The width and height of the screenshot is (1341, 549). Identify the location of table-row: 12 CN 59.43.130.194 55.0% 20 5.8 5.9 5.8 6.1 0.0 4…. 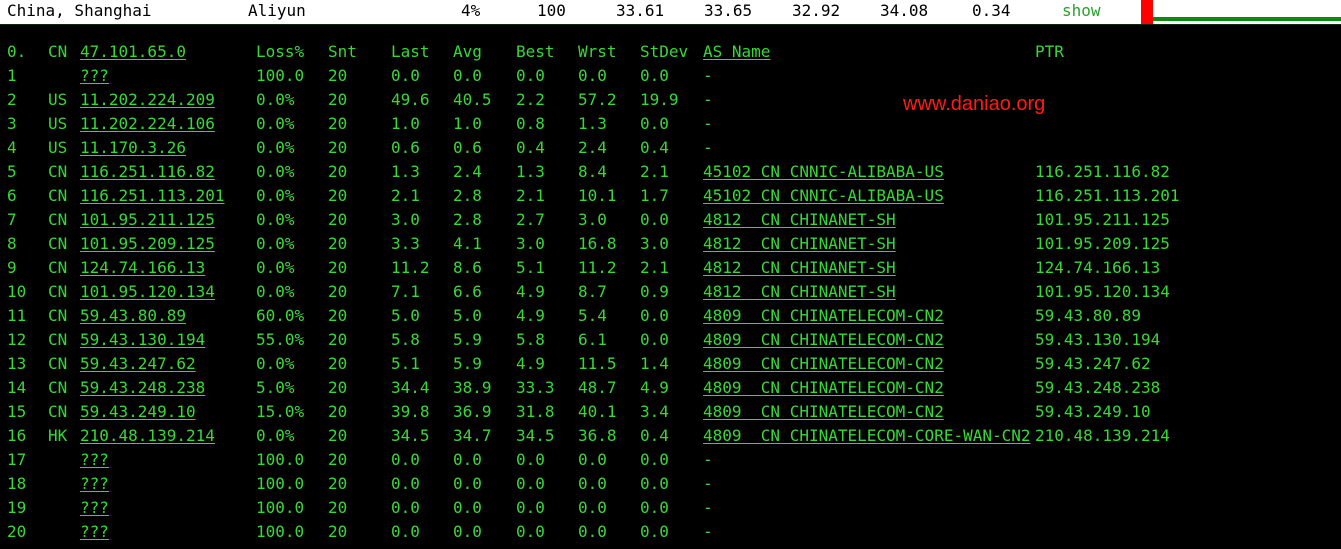
(670, 340).